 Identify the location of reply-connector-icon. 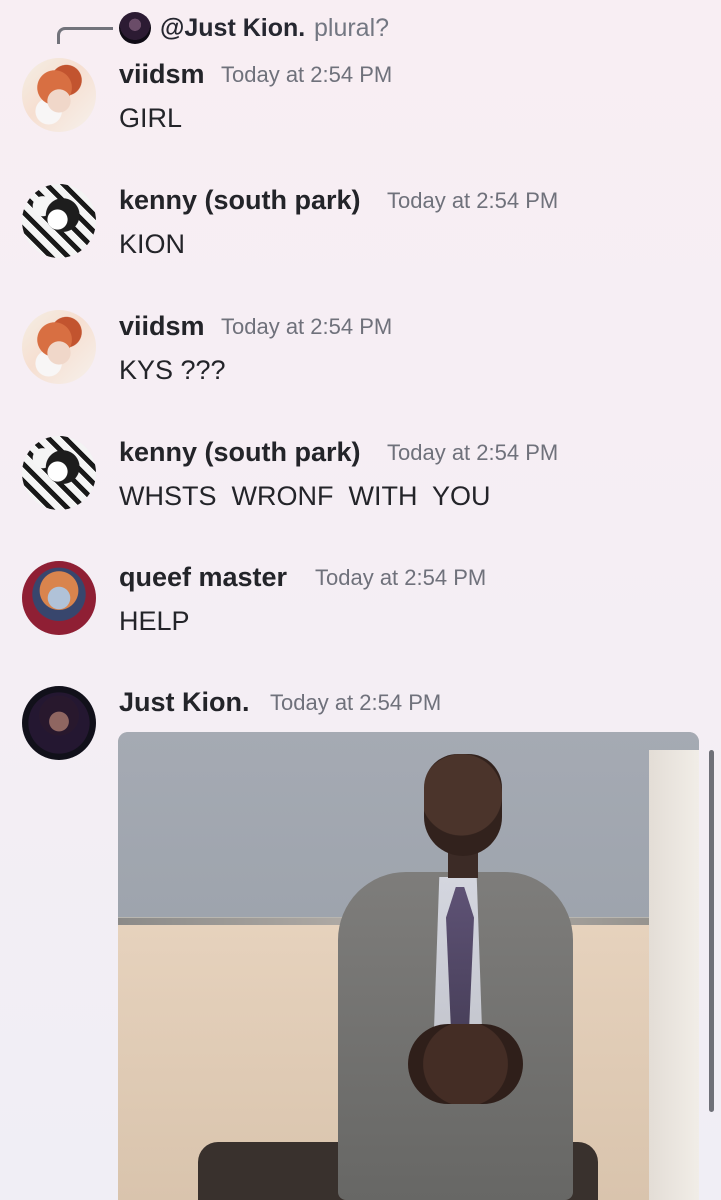
(85, 35).